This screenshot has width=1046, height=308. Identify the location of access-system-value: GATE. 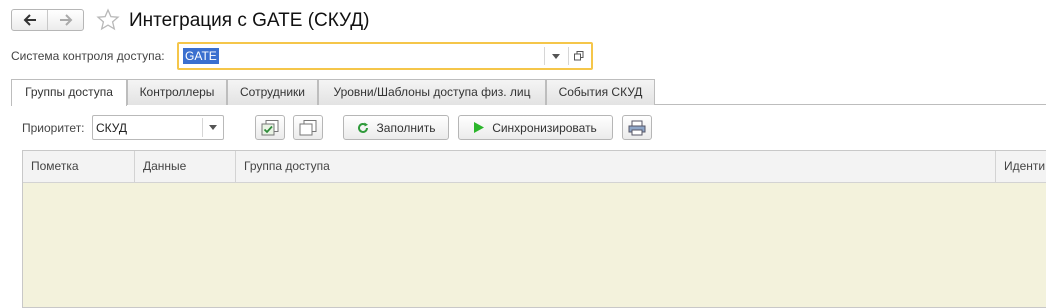
(201, 56).